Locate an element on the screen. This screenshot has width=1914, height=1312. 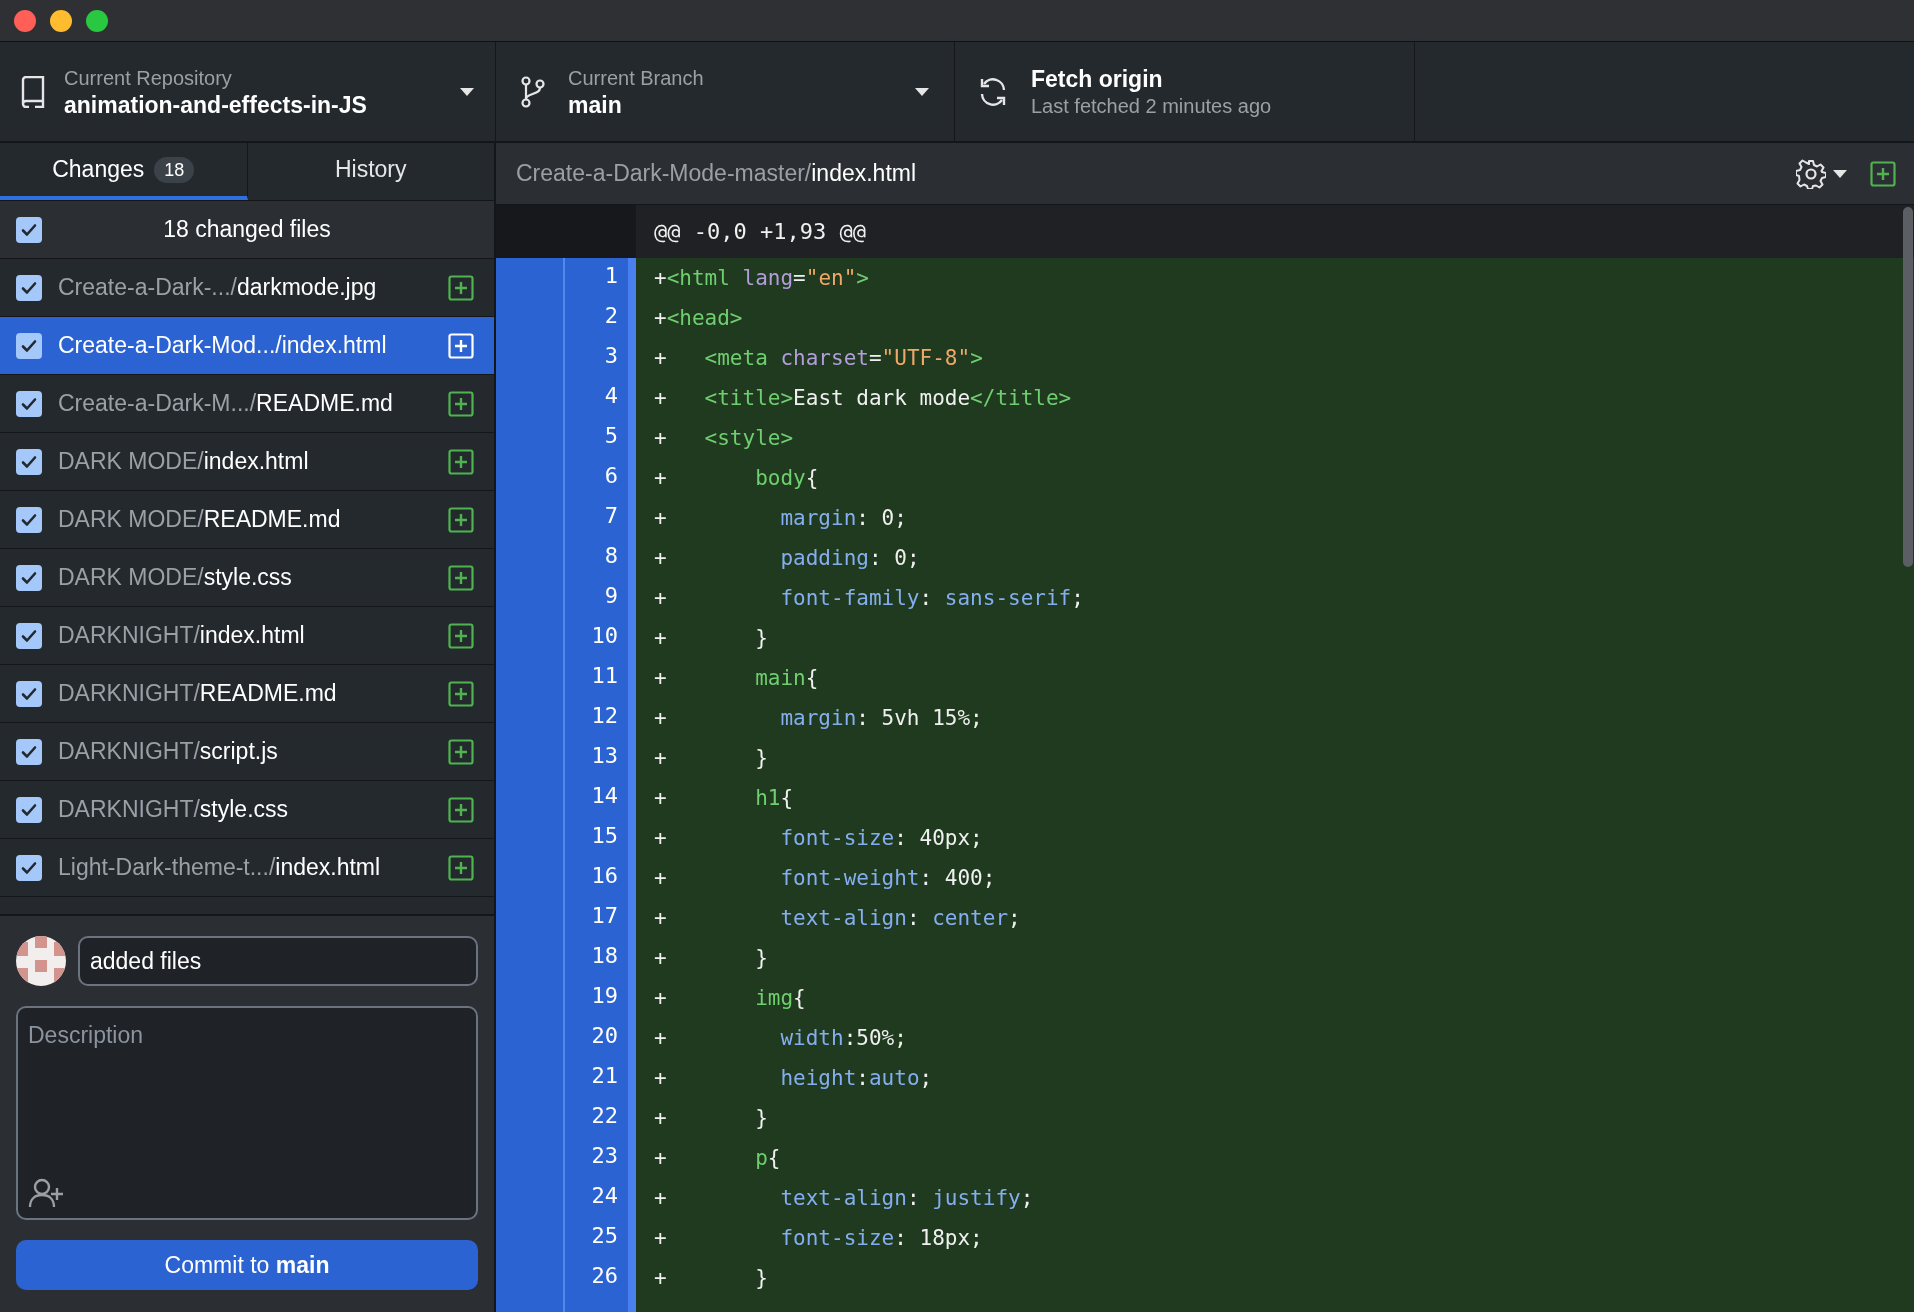
code-line: + height:auto; is located at coordinates (794, 1078).